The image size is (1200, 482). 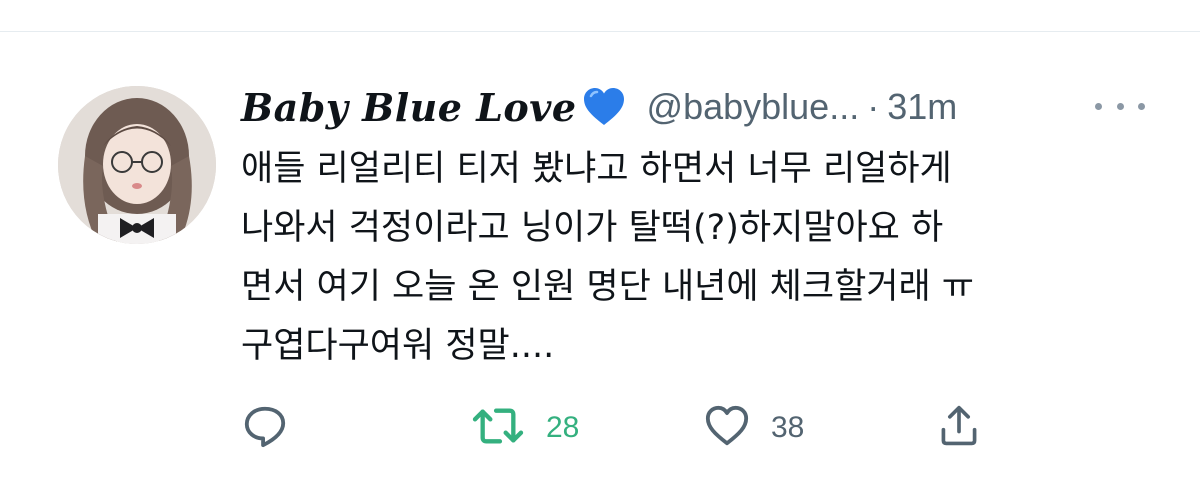 I want to click on divider, so click(x=600, y=31).